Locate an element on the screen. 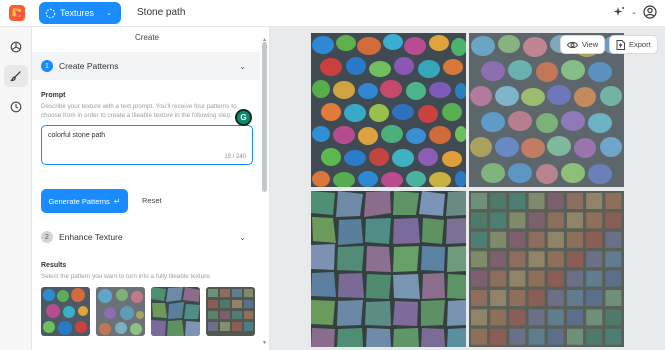 The image size is (665, 350). rail-history-button is located at coordinates (16, 107).